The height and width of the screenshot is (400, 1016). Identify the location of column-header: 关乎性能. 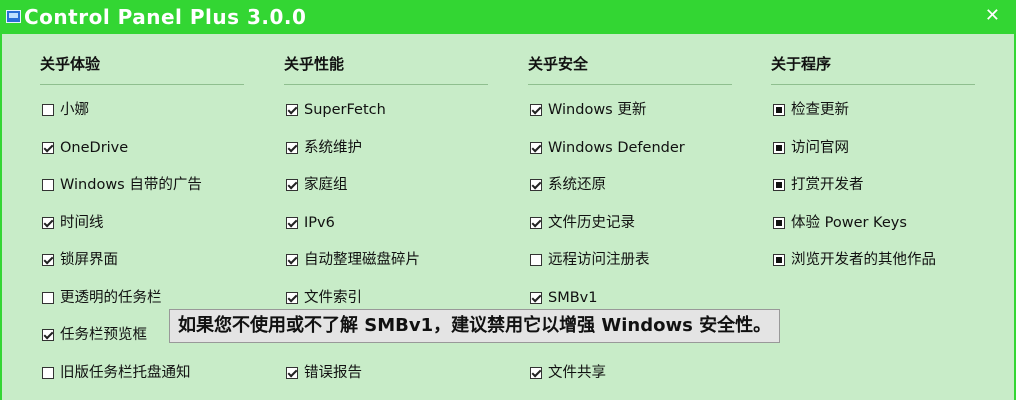
(314, 64).